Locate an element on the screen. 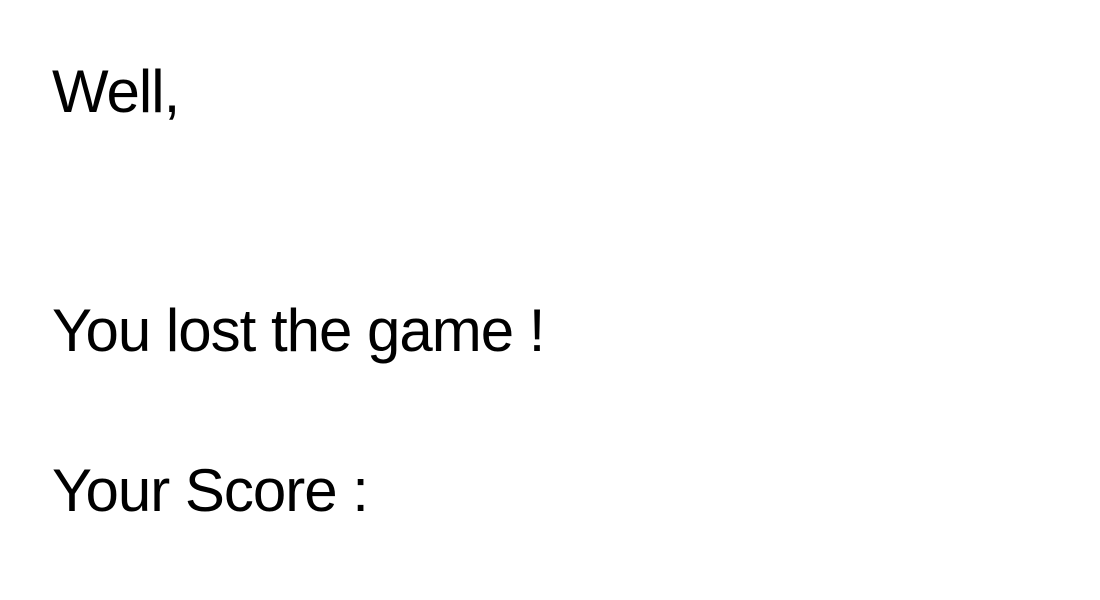 The image size is (1100, 600). result-message: You lost the game ! is located at coordinates (298, 330).